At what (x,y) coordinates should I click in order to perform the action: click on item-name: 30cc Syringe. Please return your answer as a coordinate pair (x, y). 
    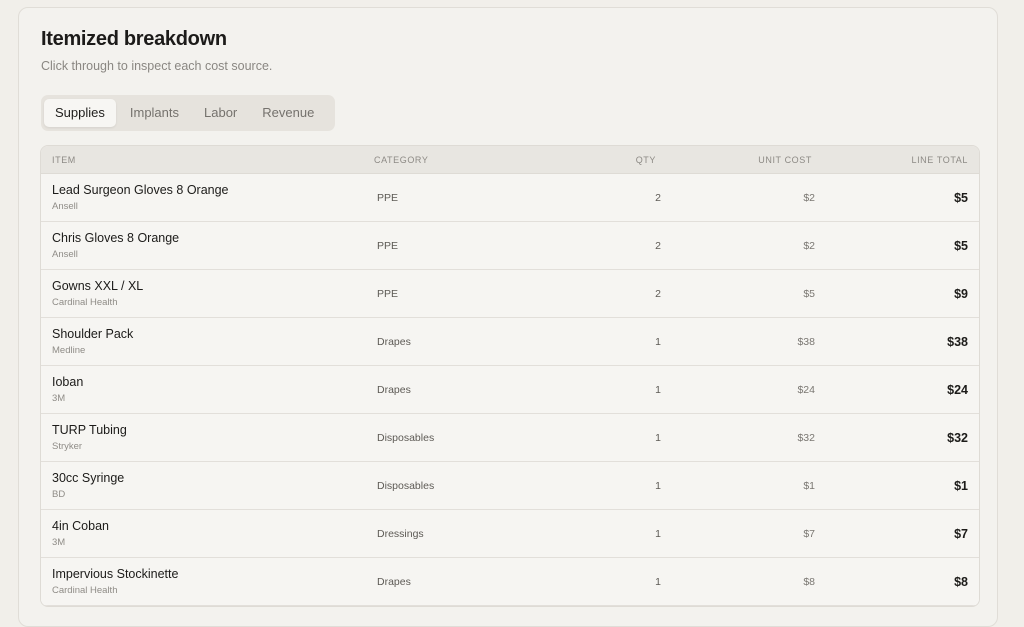
    Looking at the image, I should click on (88, 478).